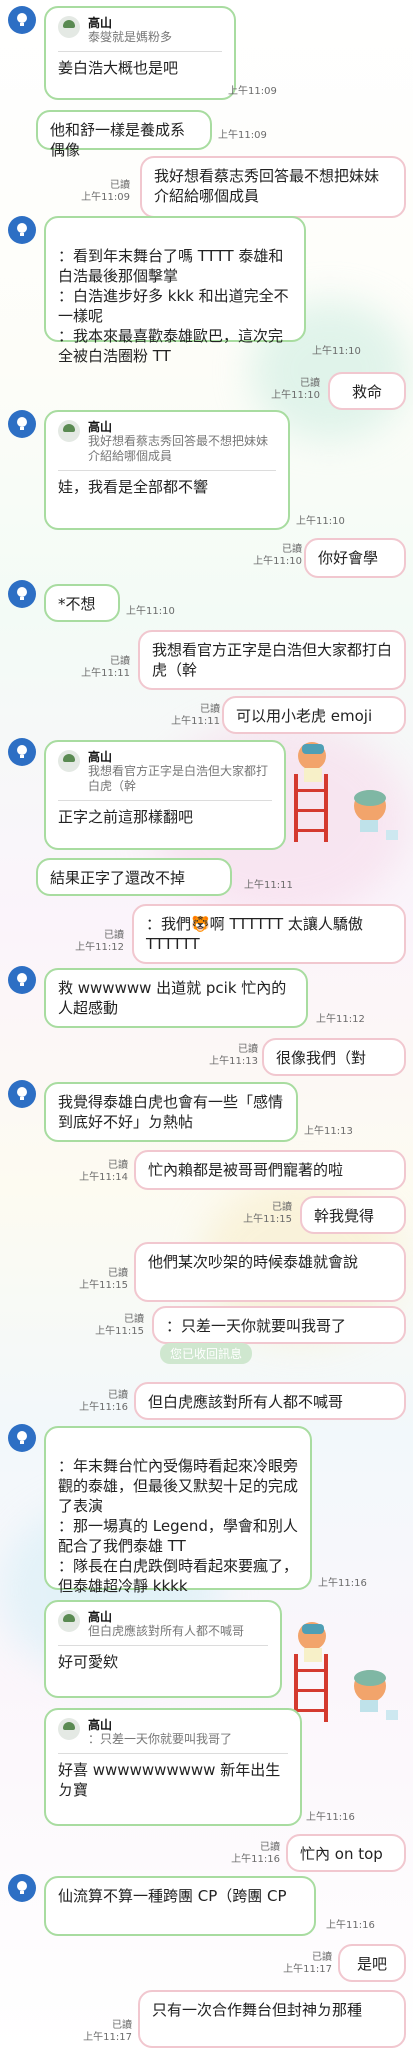 The image size is (413, 2048). Describe the element at coordinates (178, 778) in the screenshot. I see `quote-text: 我想看官方正字是白浩但大家都打白虎（幹` at that location.